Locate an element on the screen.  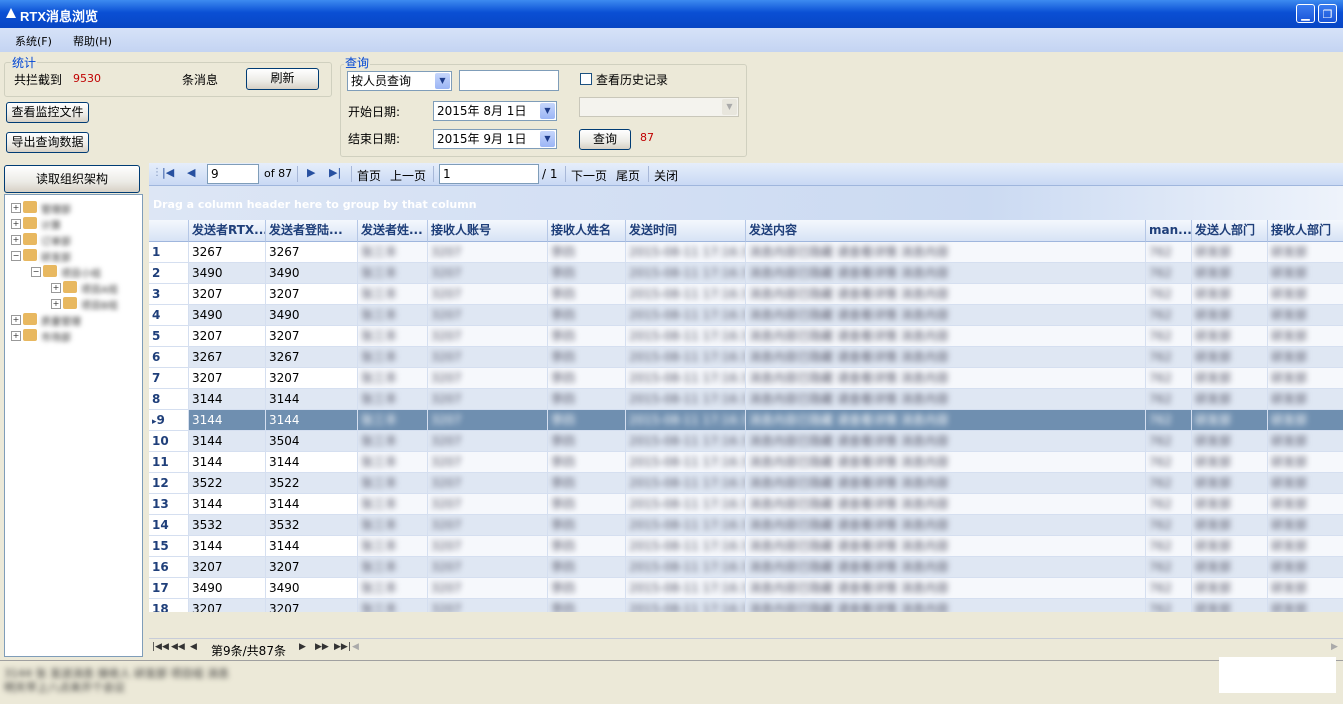
scroll-right-icon: ▶ is located at coordinates (1334, 647).